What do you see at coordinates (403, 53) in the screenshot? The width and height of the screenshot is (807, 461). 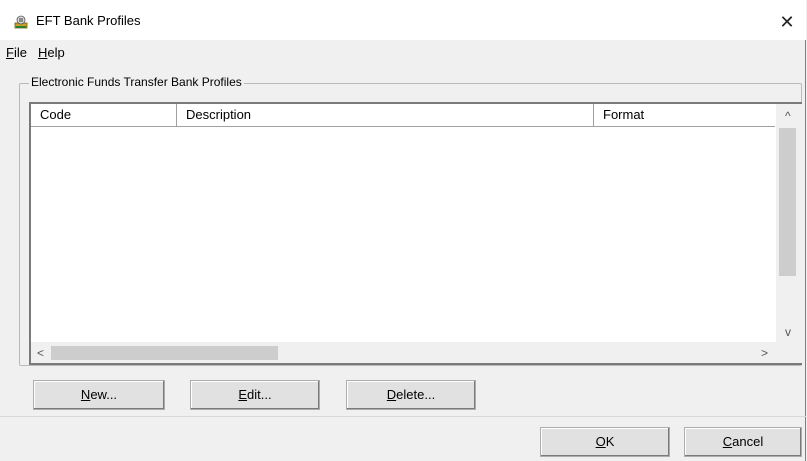 I see `menu-bar: File Help` at bounding box center [403, 53].